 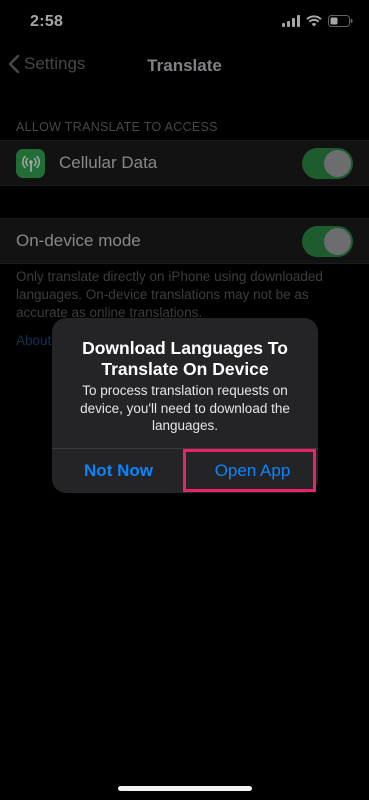 I want to click on not-now-button: Not Now, so click(x=118, y=471).